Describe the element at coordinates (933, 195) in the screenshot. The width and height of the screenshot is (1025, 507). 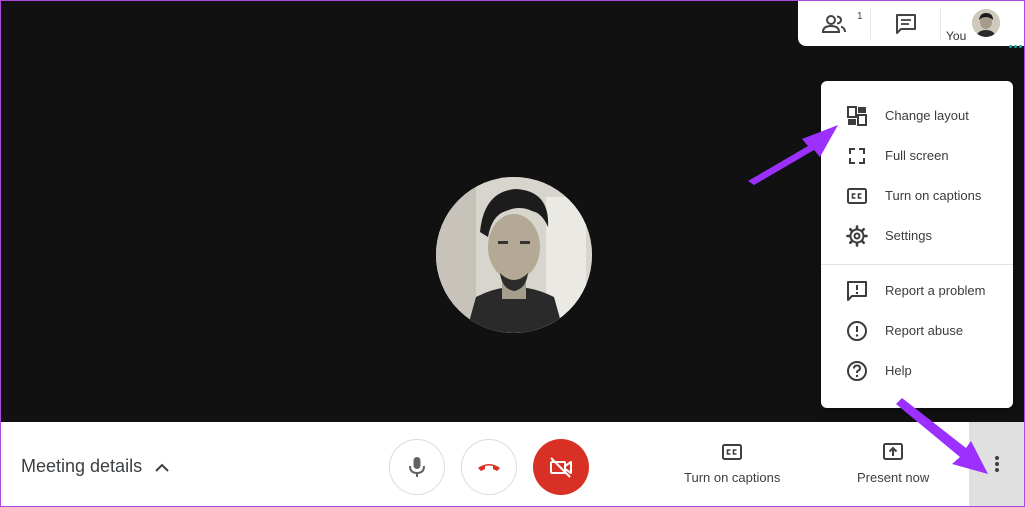
I see `menu-item-label: Turn on captions` at that location.